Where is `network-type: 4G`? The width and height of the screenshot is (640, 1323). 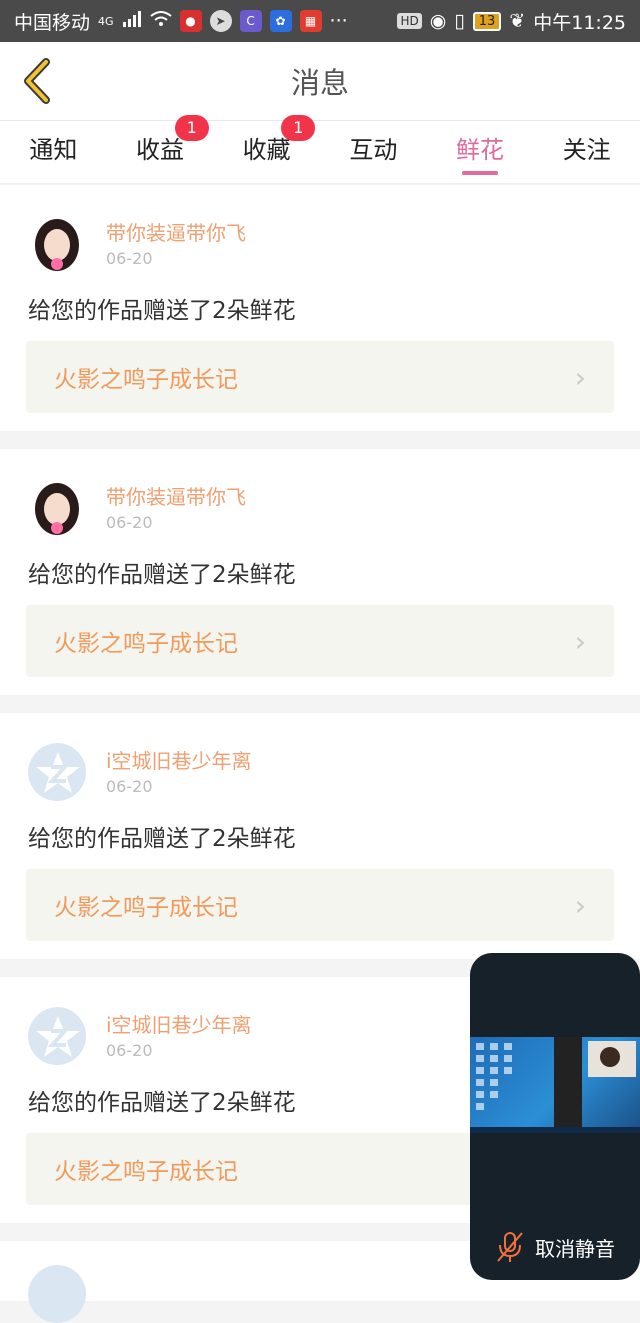 network-type: 4G is located at coordinates (106, 21).